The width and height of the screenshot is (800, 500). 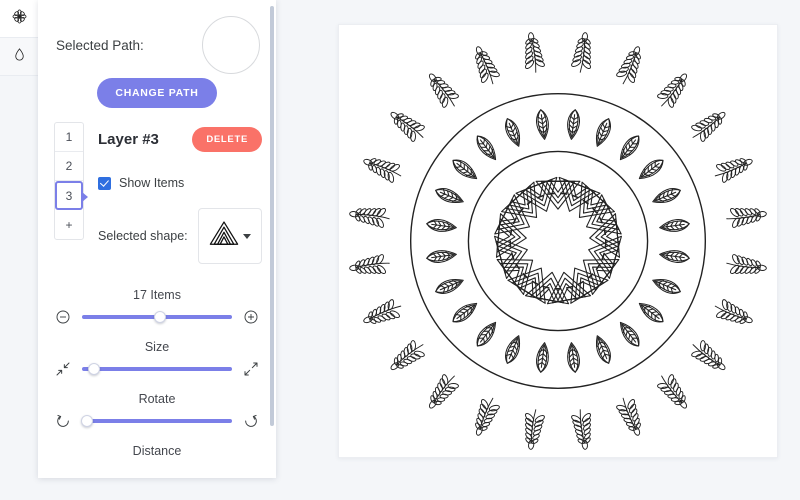 What do you see at coordinates (157, 93) in the screenshot?
I see `change-path-button: CHANGE PATH` at bounding box center [157, 93].